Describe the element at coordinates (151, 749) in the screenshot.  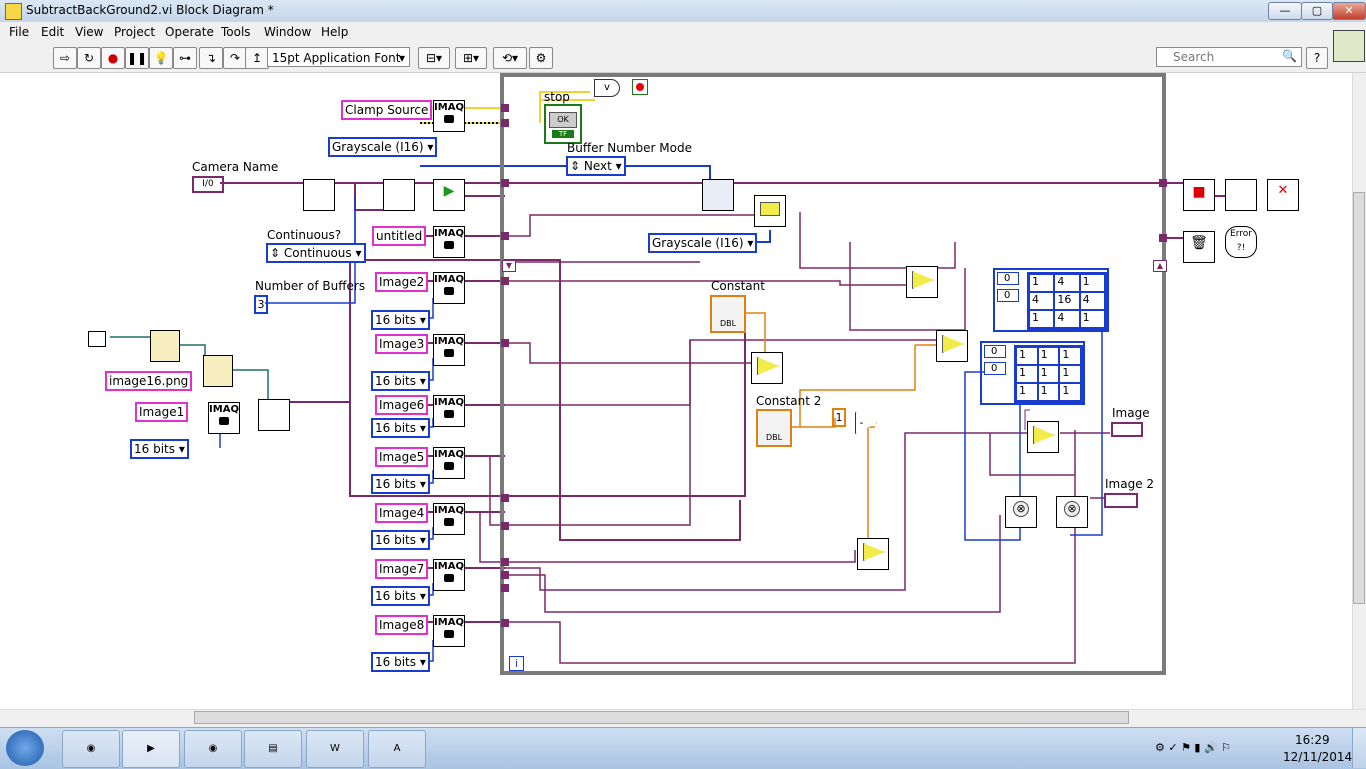
I see `labview-taskbar-icon: ▶` at that location.